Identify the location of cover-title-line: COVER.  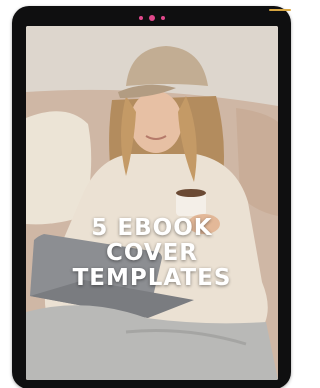
(152, 253).